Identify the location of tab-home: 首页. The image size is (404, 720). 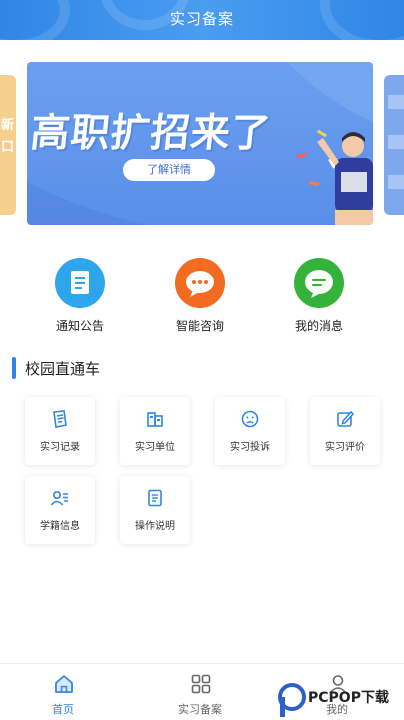
(63, 692).